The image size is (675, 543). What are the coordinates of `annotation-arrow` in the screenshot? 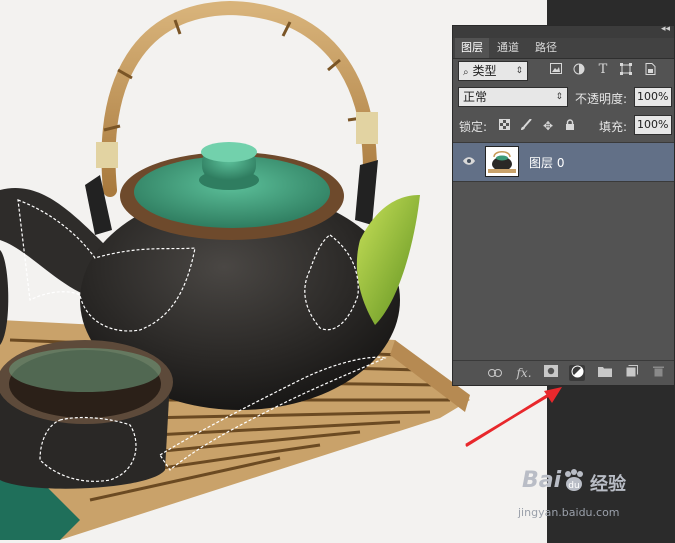 It's located at (513, 417).